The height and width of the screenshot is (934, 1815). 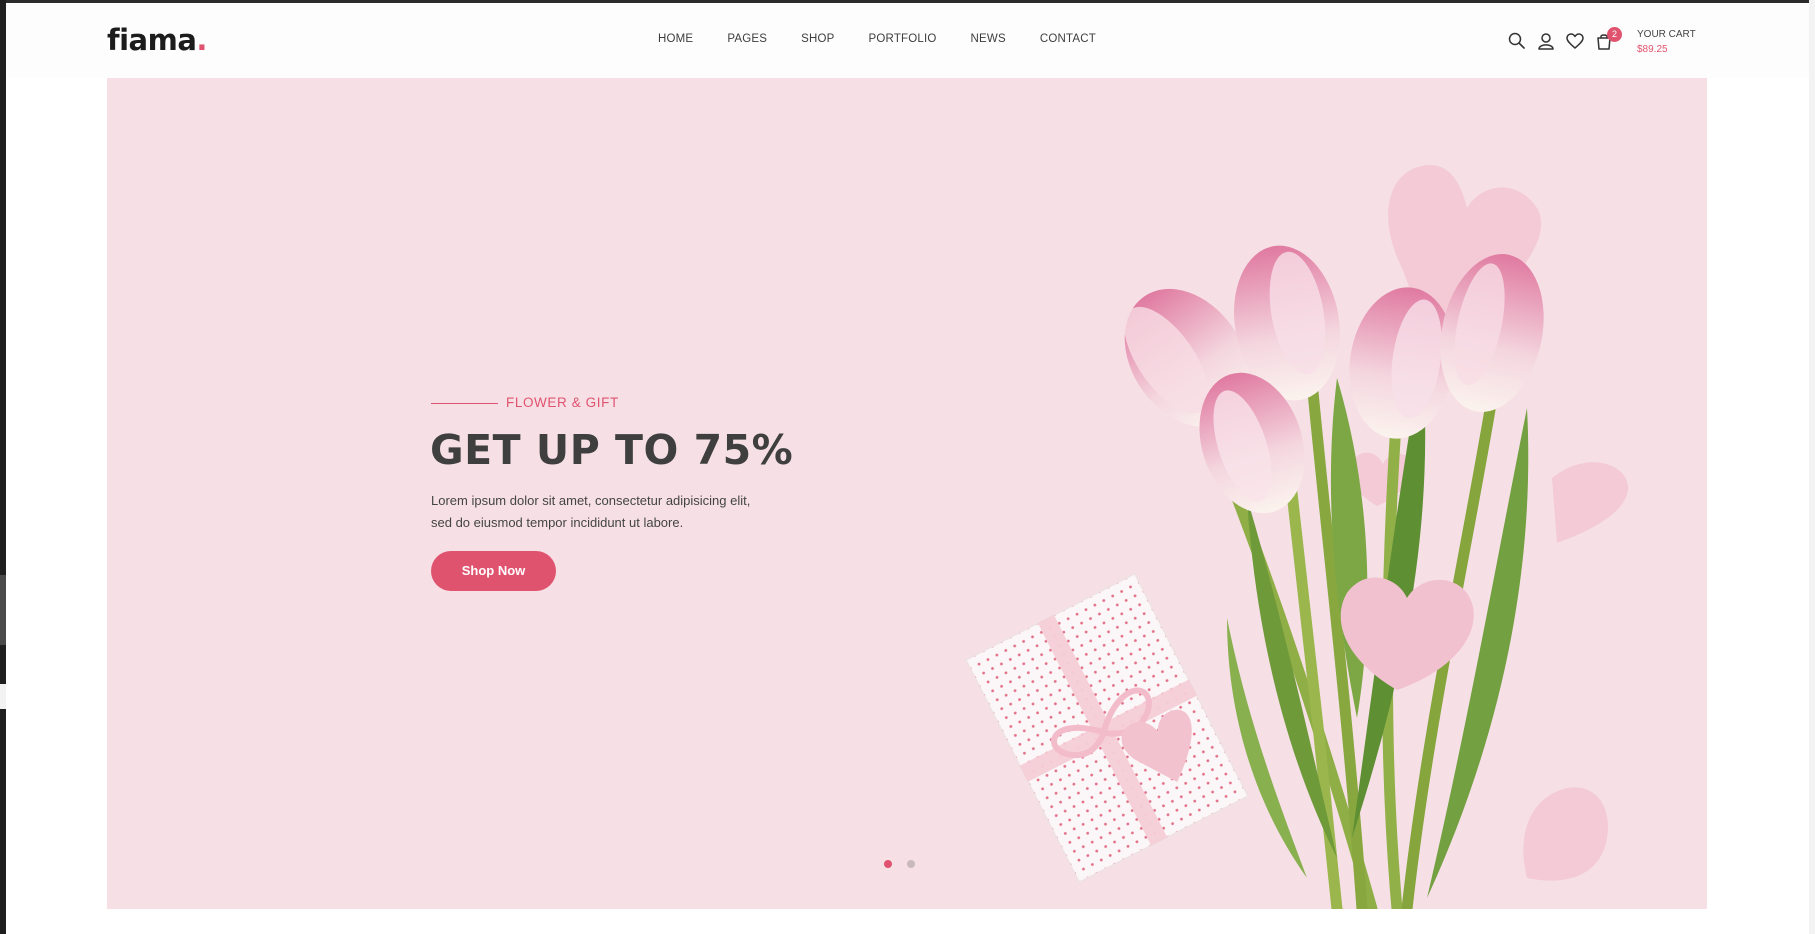 I want to click on logo: fiama., so click(x=157, y=40).